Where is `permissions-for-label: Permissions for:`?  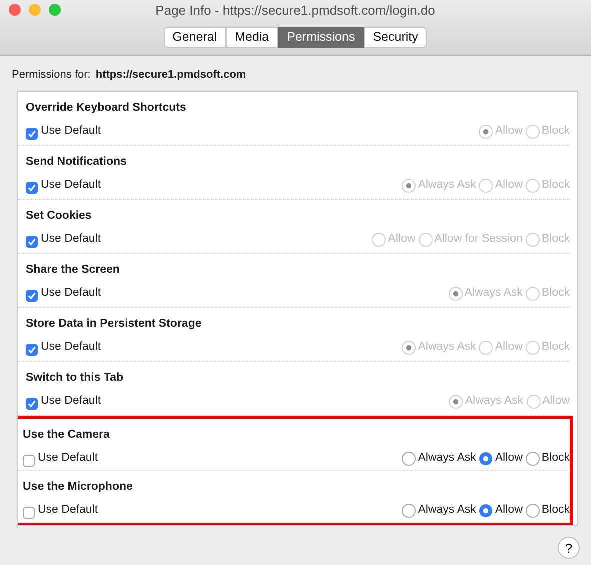 permissions-for-label: Permissions for: is located at coordinates (51, 75).